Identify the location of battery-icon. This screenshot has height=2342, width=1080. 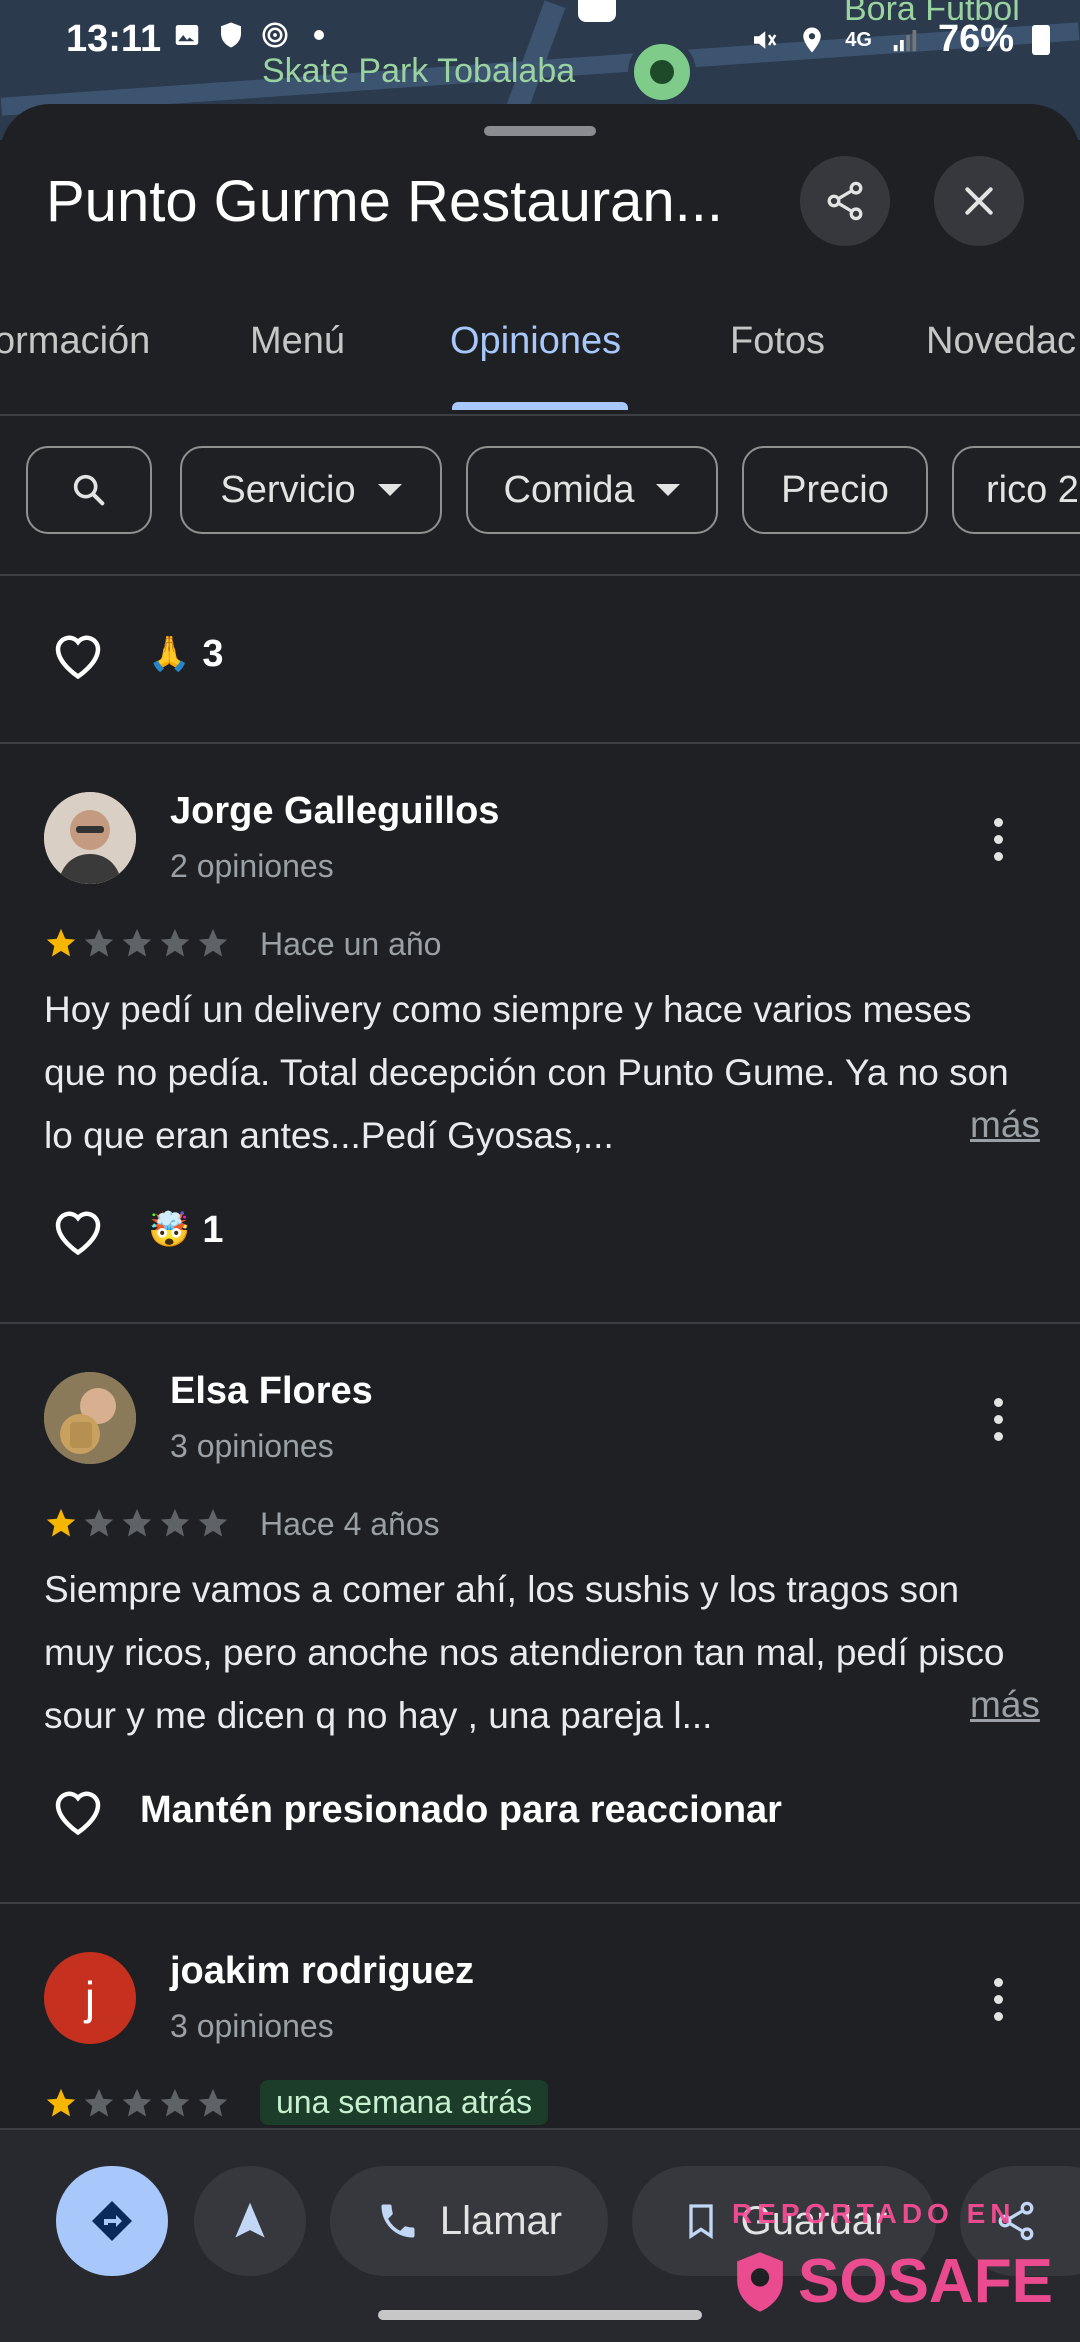
(1041, 39).